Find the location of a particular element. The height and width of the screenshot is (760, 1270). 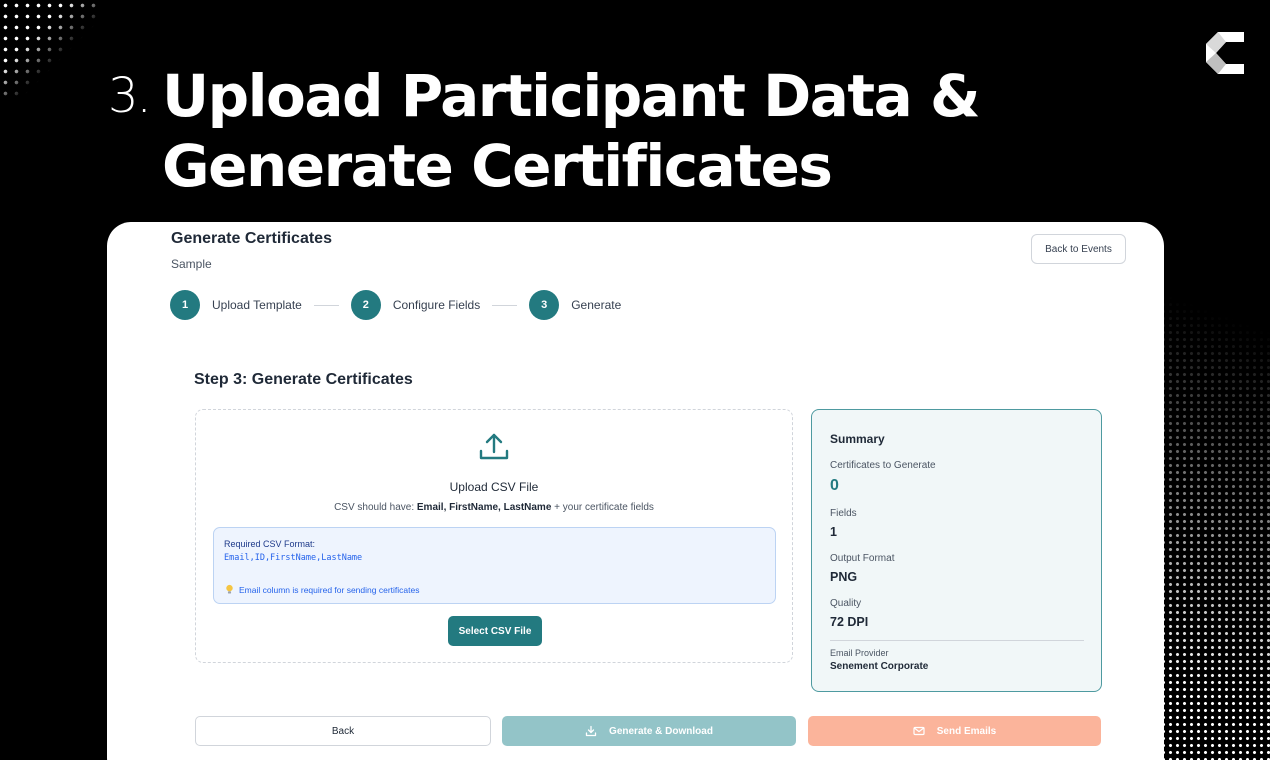

download-icon is located at coordinates (591, 731).